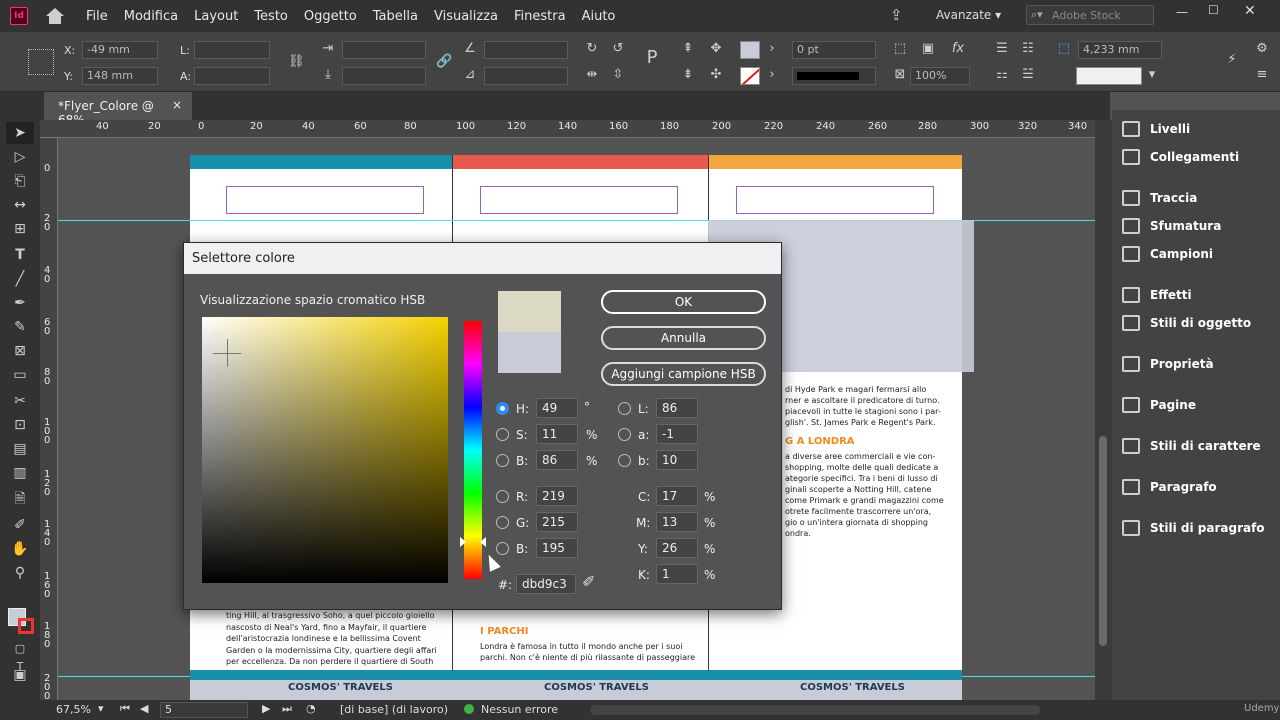  Describe the element at coordinates (772, 49) in the screenshot. I see `fill-dropdown-icon: ›` at that location.